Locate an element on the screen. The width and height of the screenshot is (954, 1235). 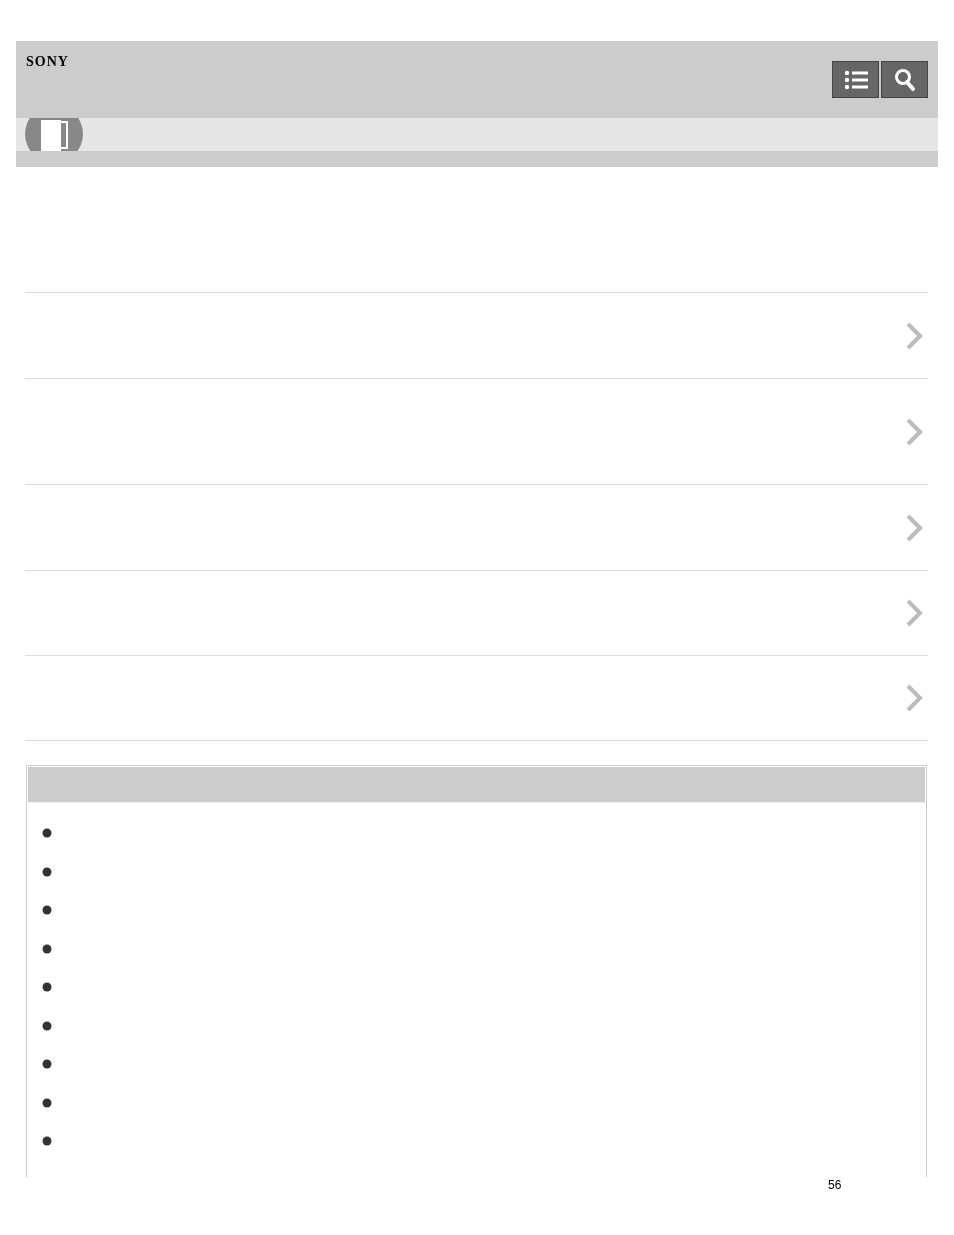
menu-icon is located at coordinates (855, 79).